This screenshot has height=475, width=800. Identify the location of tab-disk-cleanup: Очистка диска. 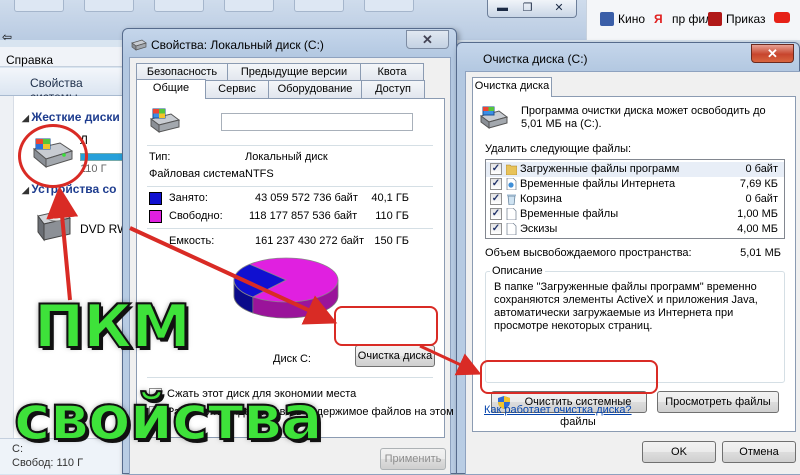
(512, 87).